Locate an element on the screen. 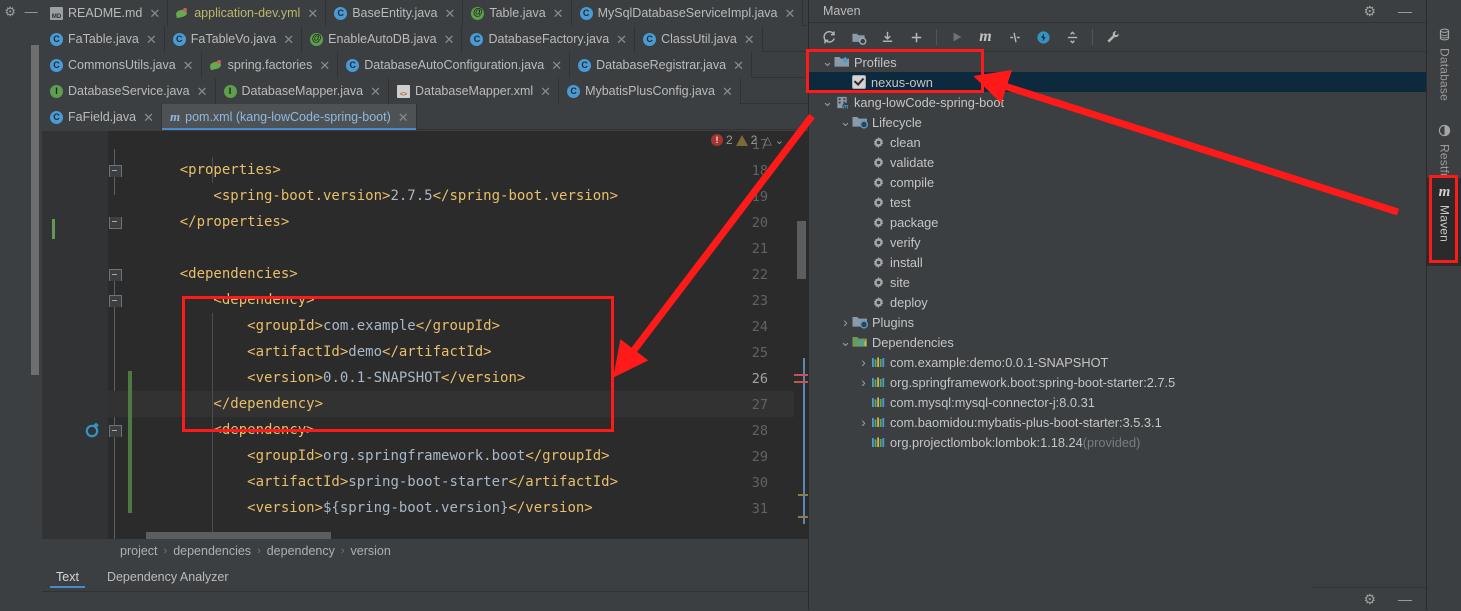 This screenshot has height=611, width=1461. maven-tree-node: ⌄ Dependencies is located at coordinates (1118, 342).